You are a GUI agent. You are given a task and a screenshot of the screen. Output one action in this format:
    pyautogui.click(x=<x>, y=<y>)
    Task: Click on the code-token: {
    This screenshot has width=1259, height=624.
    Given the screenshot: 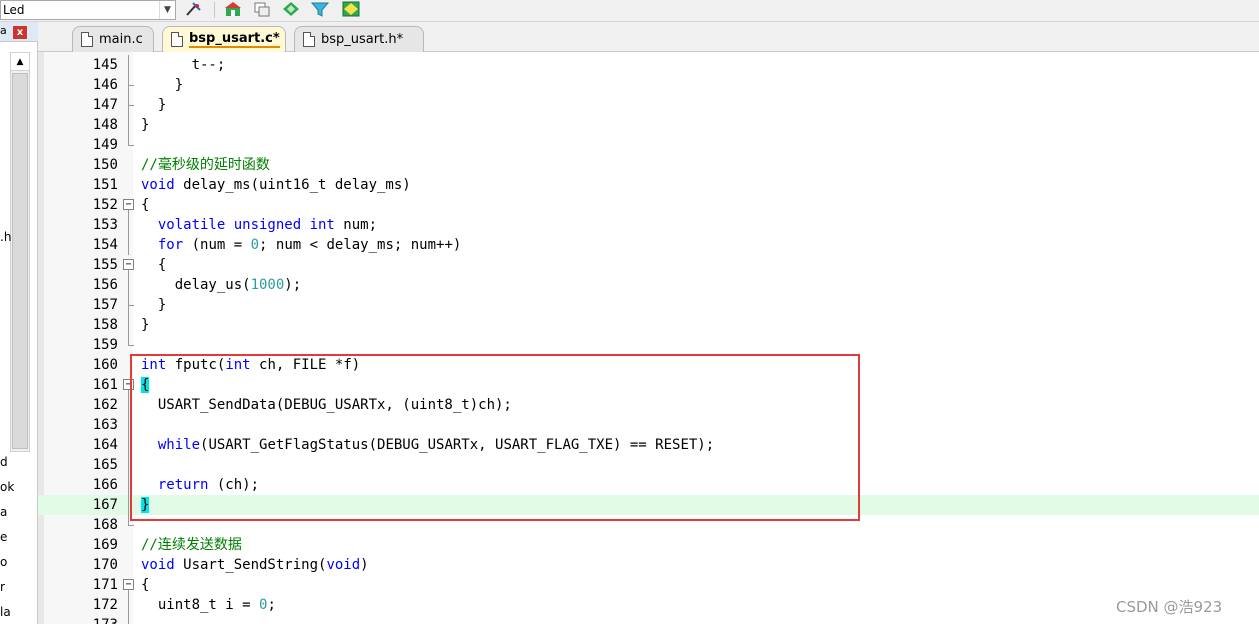 What is the action you would take?
    pyautogui.click(x=145, y=205)
    